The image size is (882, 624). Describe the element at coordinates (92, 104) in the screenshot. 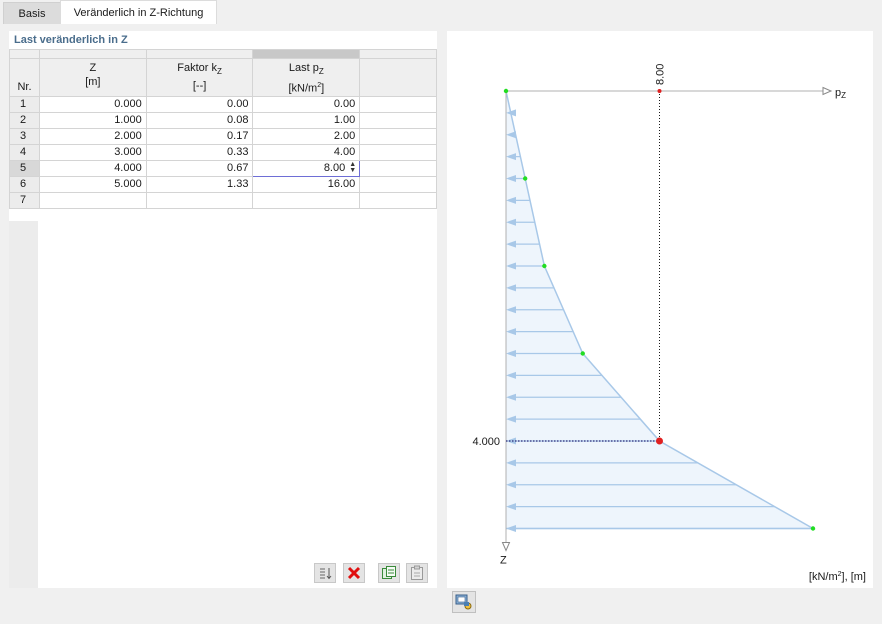

I see `cell-z: 0.000` at that location.